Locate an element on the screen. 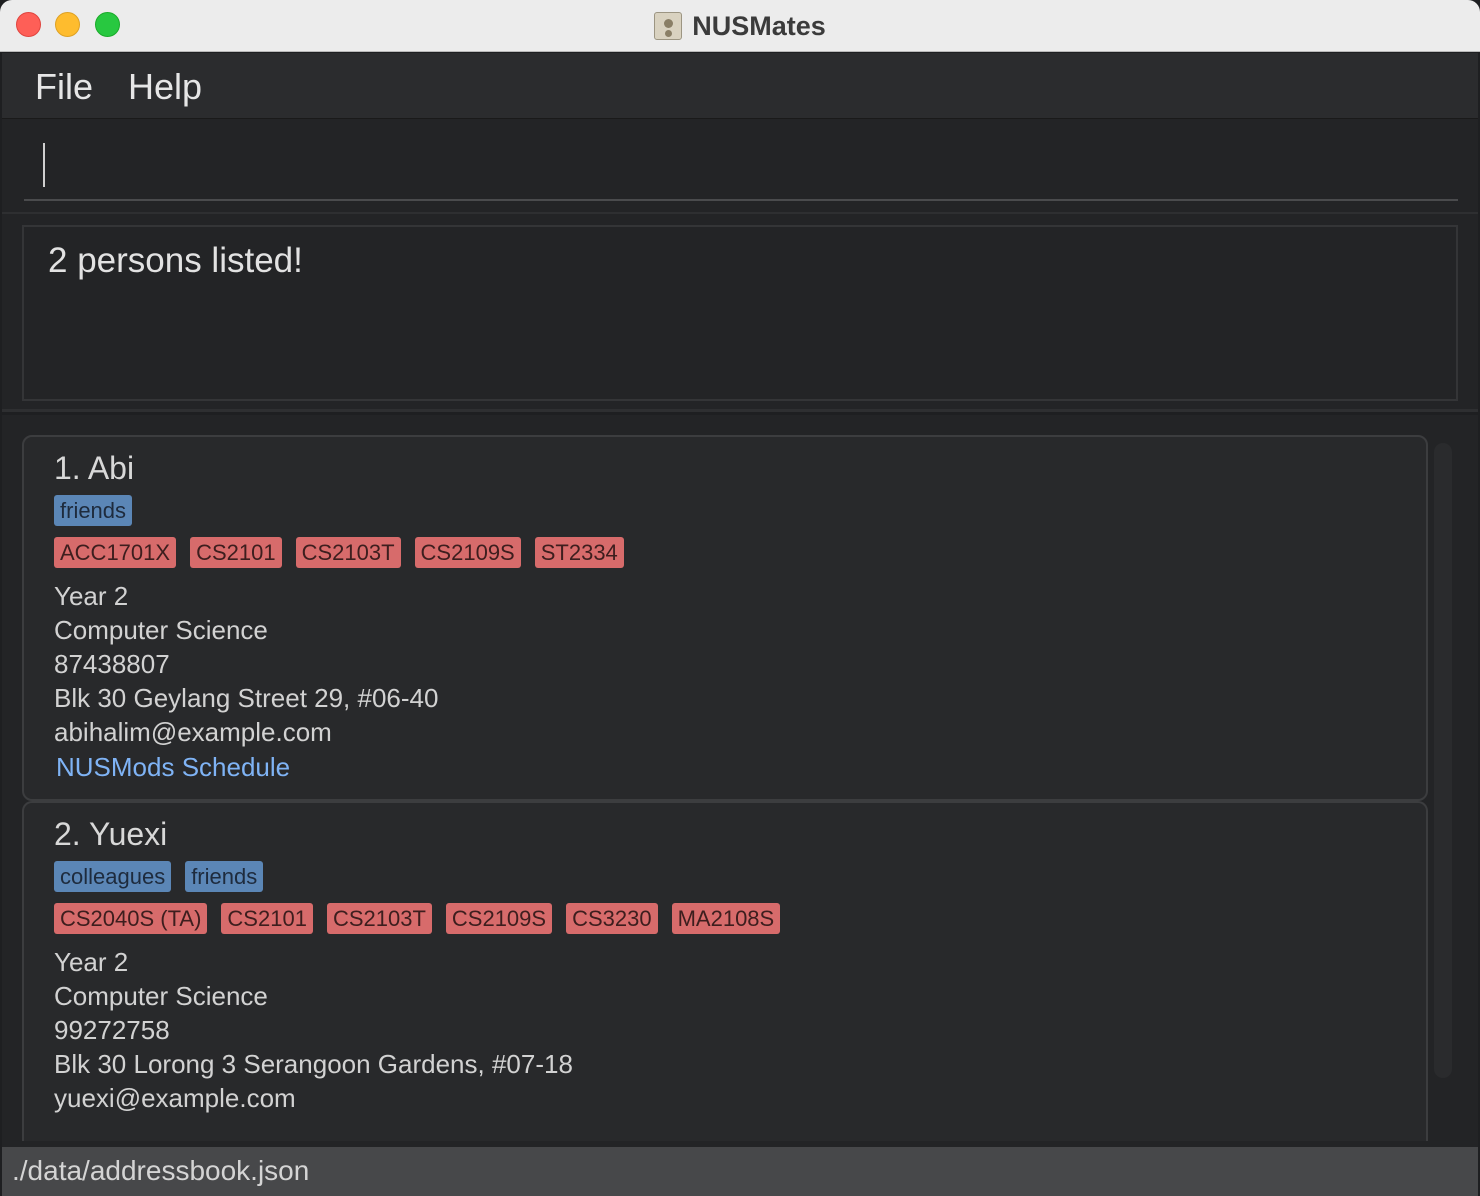  module-tag: CS3230 is located at coordinates (612, 918).